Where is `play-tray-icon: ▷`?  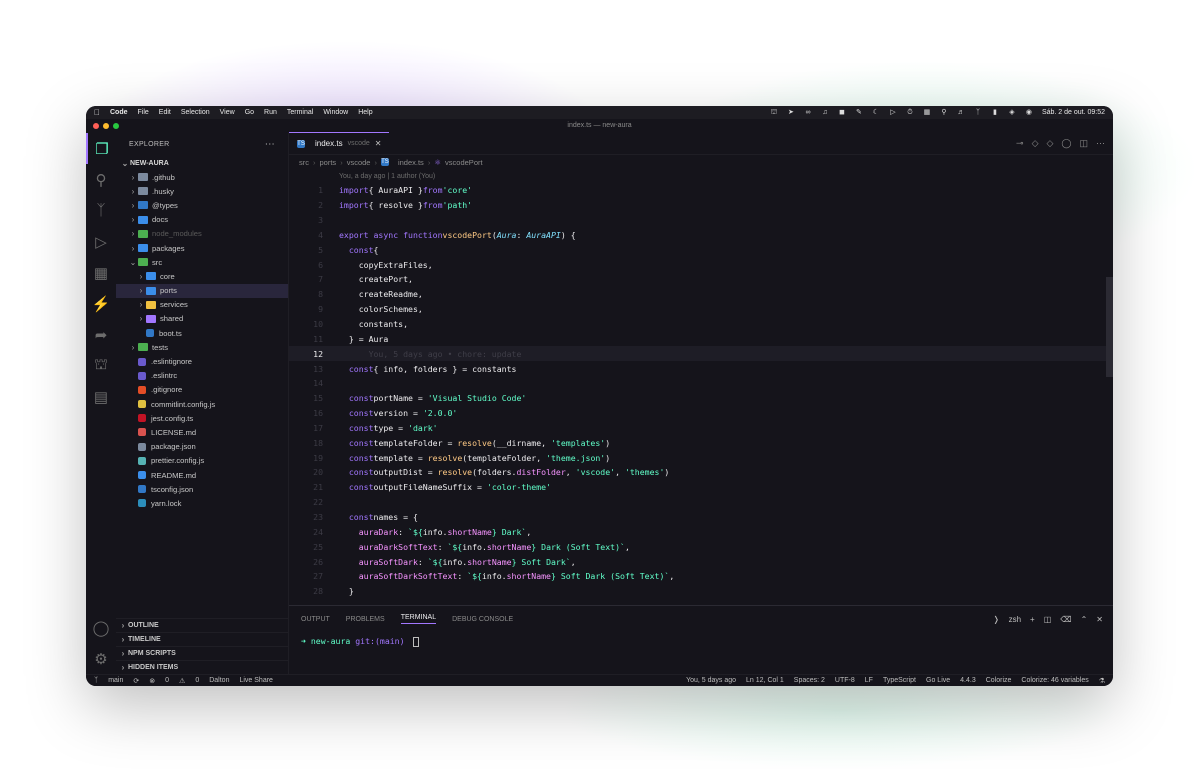 play-tray-icon: ▷ is located at coordinates (893, 112).